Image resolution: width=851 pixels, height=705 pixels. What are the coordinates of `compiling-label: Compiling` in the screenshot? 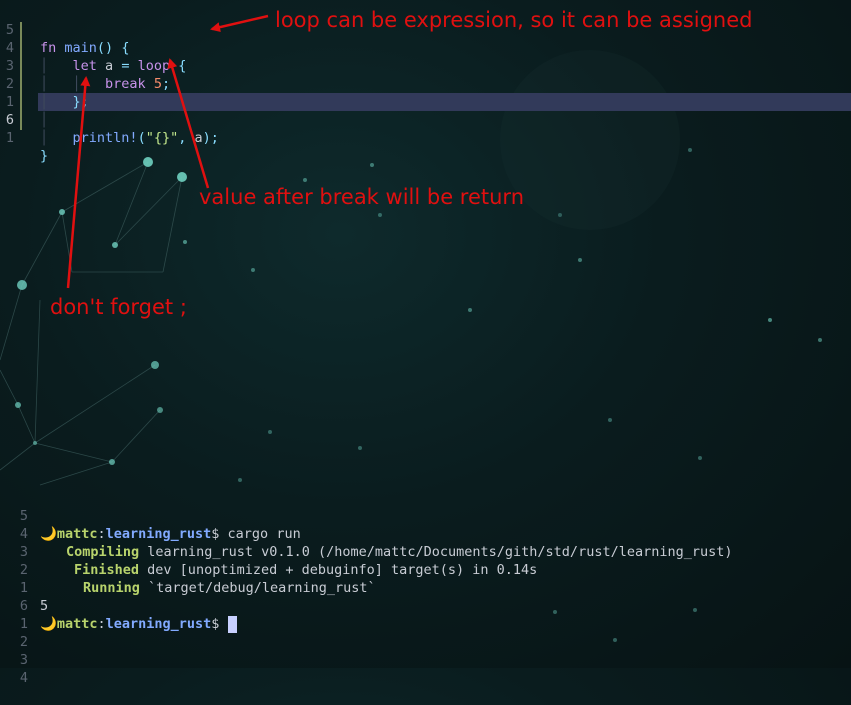 It's located at (103, 552).